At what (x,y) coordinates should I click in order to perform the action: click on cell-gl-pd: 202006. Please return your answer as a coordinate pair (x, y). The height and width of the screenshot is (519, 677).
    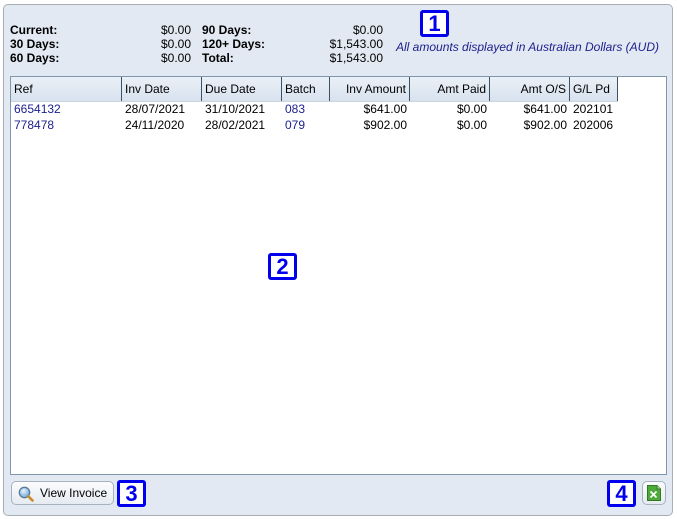
    Looking at the image, I should click on (593, 125).